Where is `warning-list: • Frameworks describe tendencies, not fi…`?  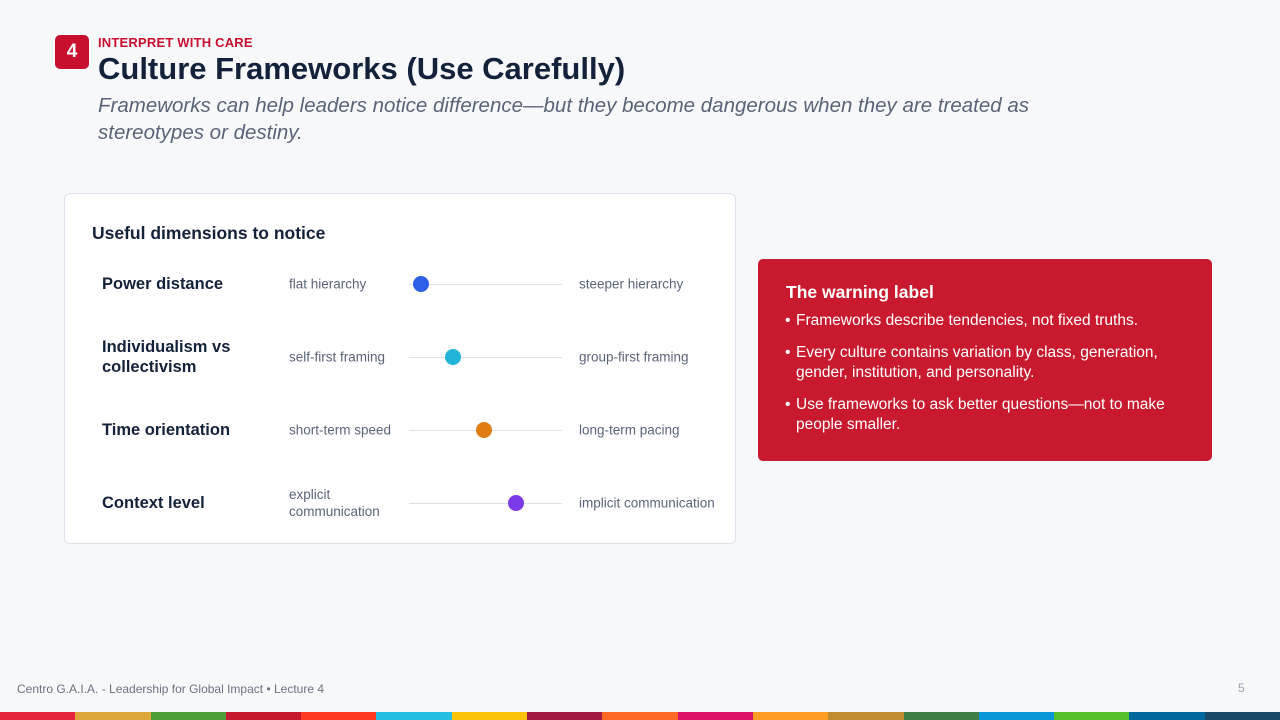 warning-list: • Frameworks describe tendencies, not fi… is located at coordinates (985, 379).